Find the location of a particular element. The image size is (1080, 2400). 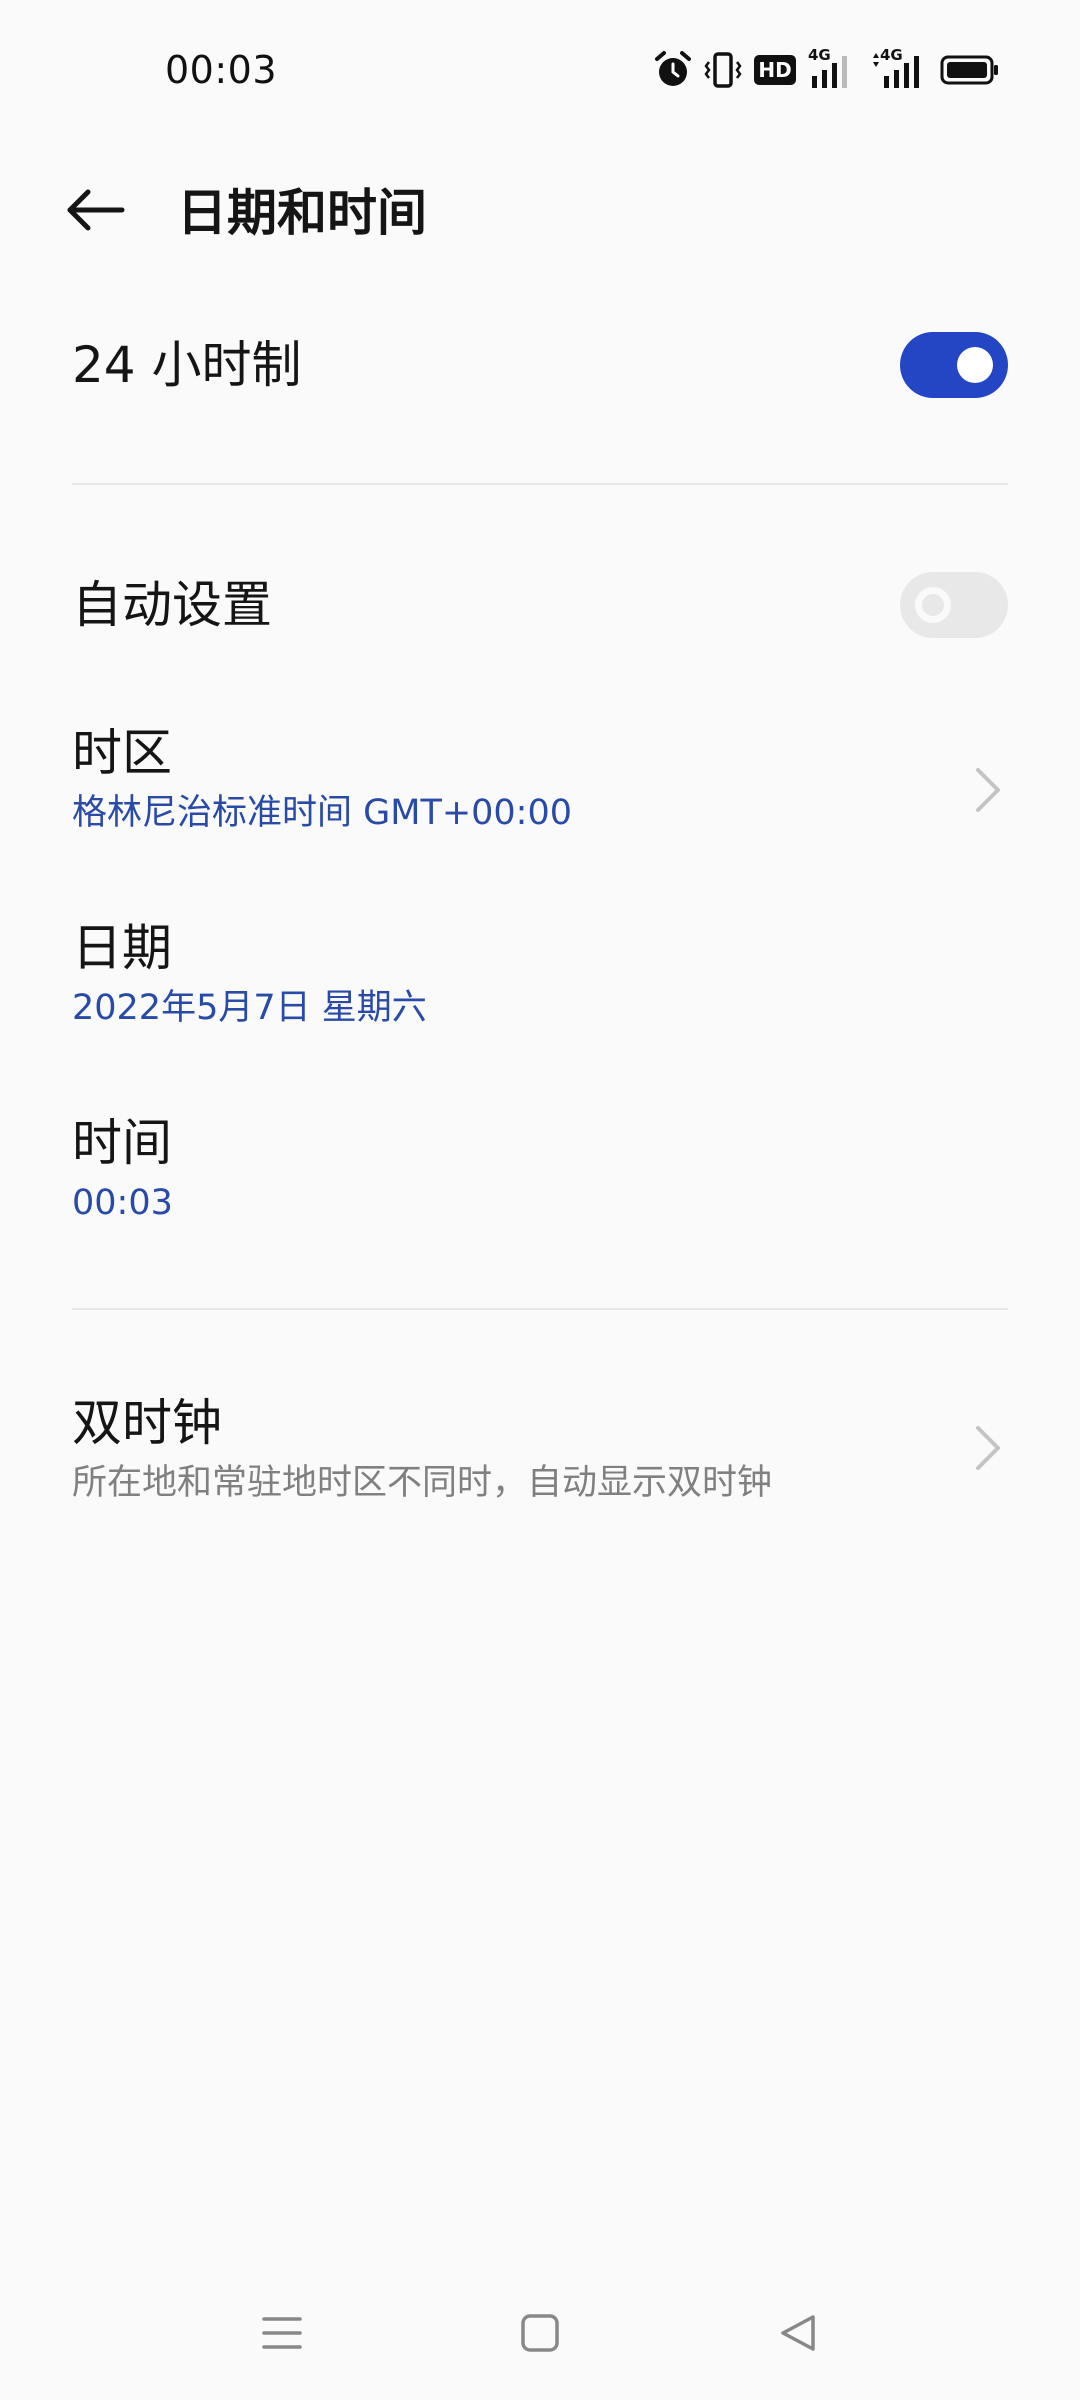

setting-24-hour-label: 24 小时制 is located at coordinates (187, 365).